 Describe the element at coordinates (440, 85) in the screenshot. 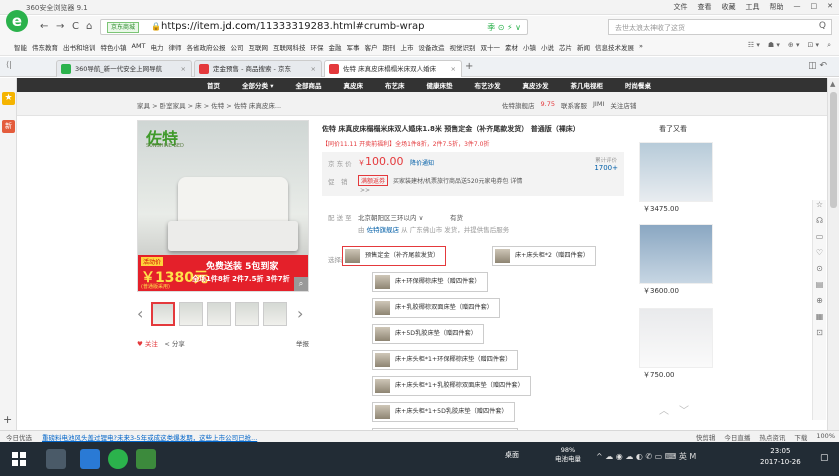

I see `jd-nav-item: 健康床垫` at that location.